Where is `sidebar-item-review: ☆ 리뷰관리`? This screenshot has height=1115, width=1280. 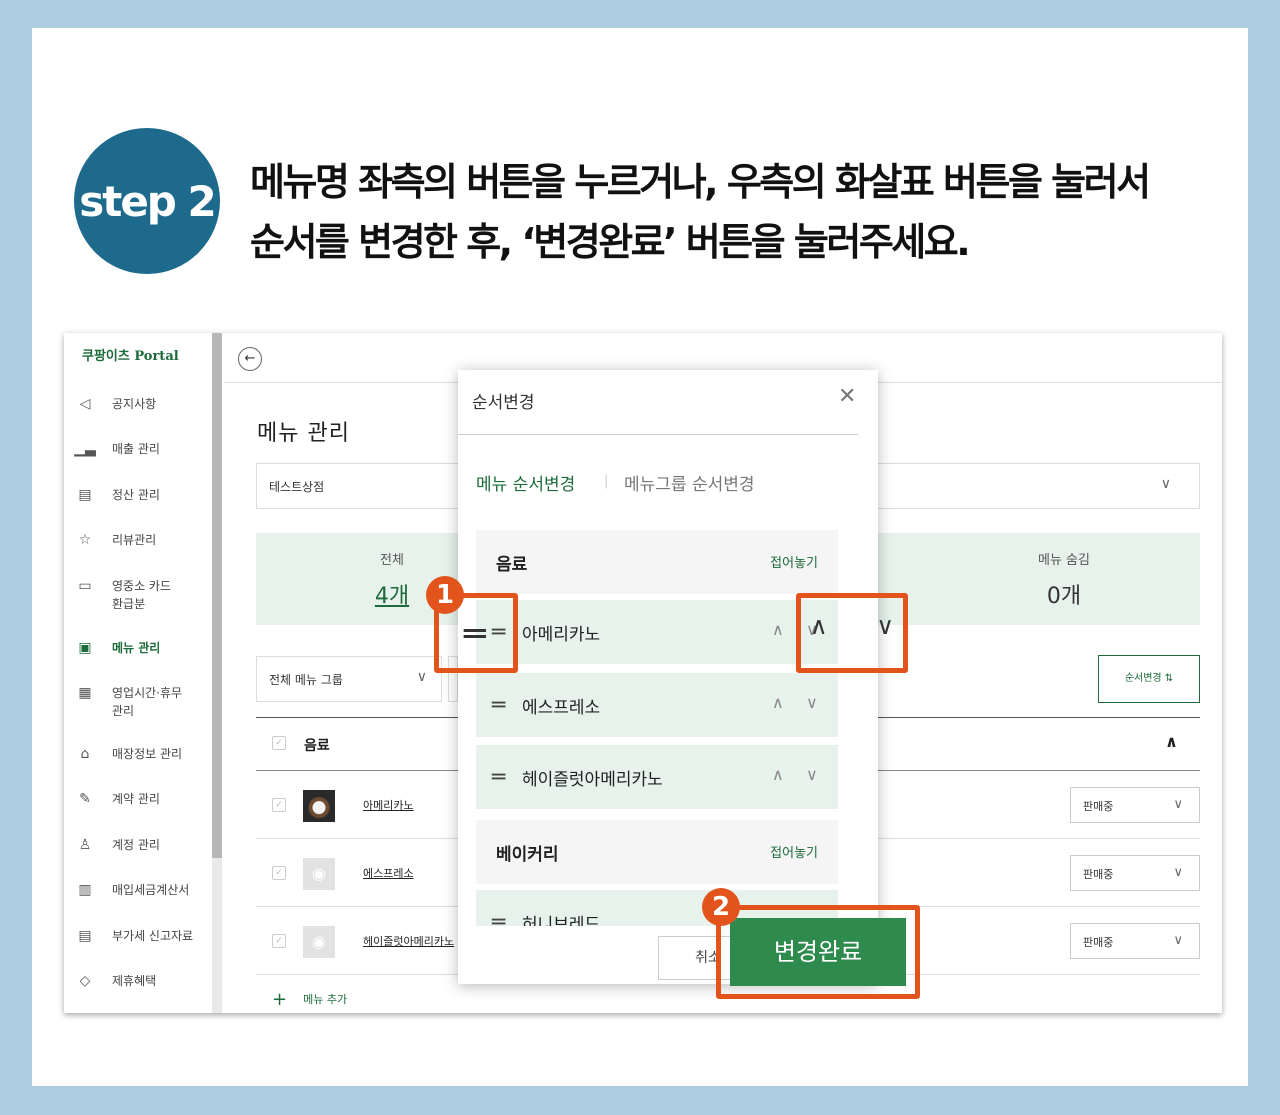
sidebar-item-review: ☆ 리뷰관리 is located at coordinates (144, 540).